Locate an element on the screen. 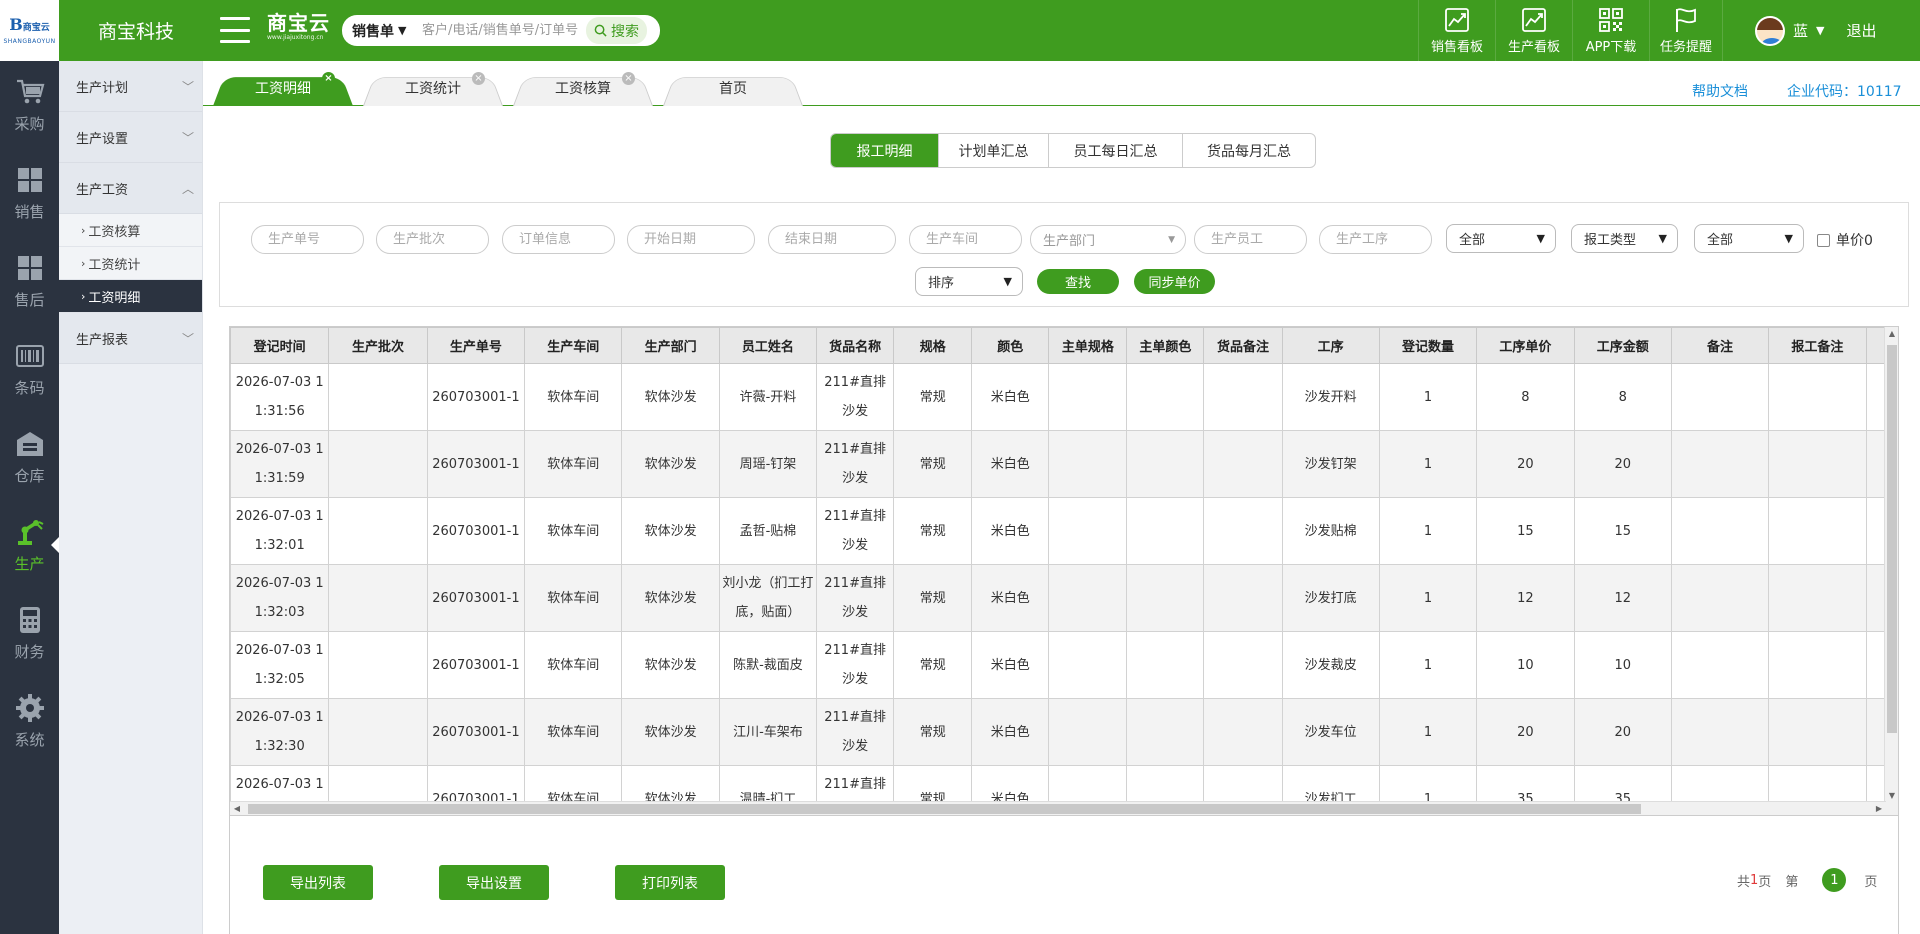 The width and height of the screenshot is (1920, 934). sidebar-item-production: 生产 is located at coordinates (29, 545).